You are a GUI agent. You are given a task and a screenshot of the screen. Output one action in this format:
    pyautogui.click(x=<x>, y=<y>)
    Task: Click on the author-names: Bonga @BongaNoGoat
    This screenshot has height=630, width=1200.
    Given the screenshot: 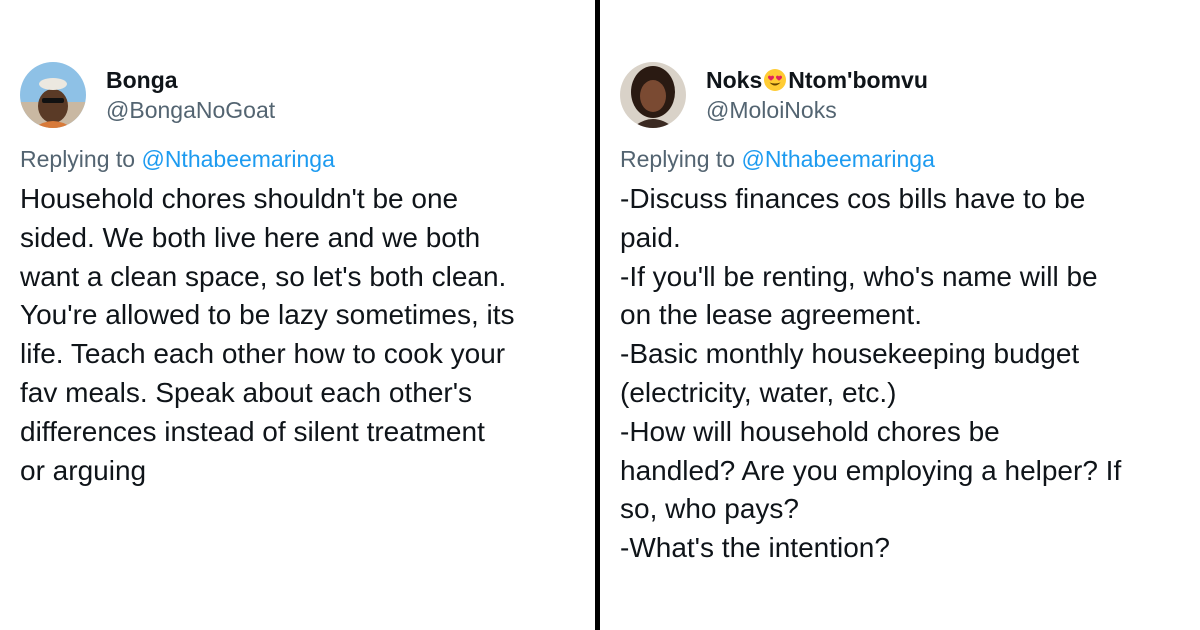 What is the action you would take?
    pyautogui.click(x=190, y=95)
    